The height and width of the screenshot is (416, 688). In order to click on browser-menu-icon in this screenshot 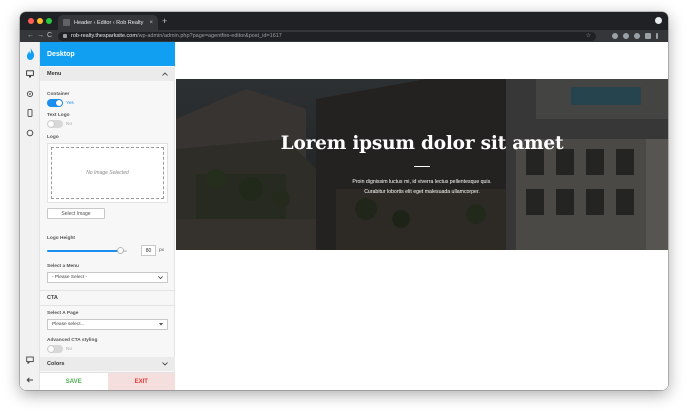, I will do `click(657, 36)`.